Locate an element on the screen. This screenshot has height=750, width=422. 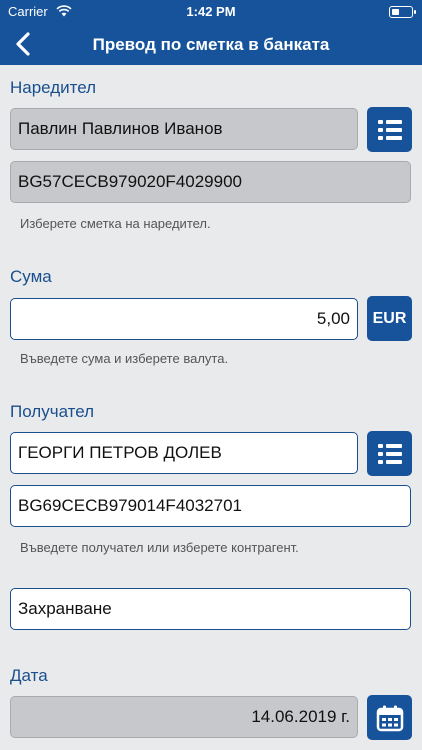
payer-hint: Изберете сметка на наредител. is located at coordinates (115, 223).